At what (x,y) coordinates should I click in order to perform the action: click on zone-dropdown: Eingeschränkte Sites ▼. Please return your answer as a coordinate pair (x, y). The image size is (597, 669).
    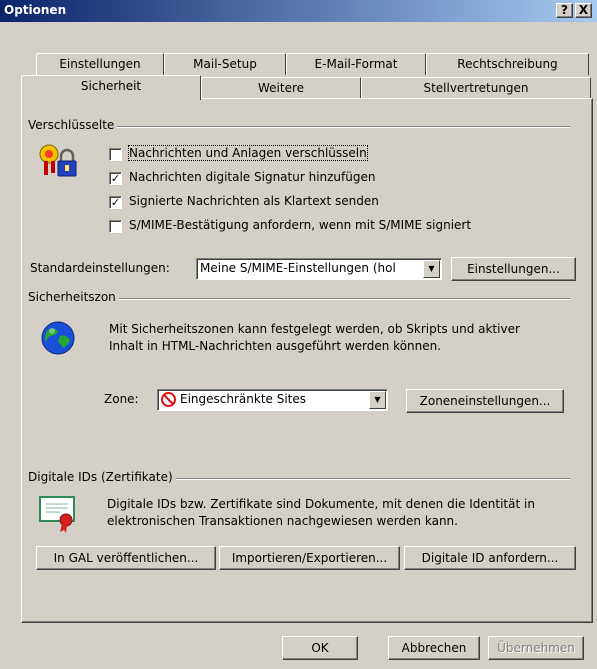
    Looking at the image, I should click on (272, 400).